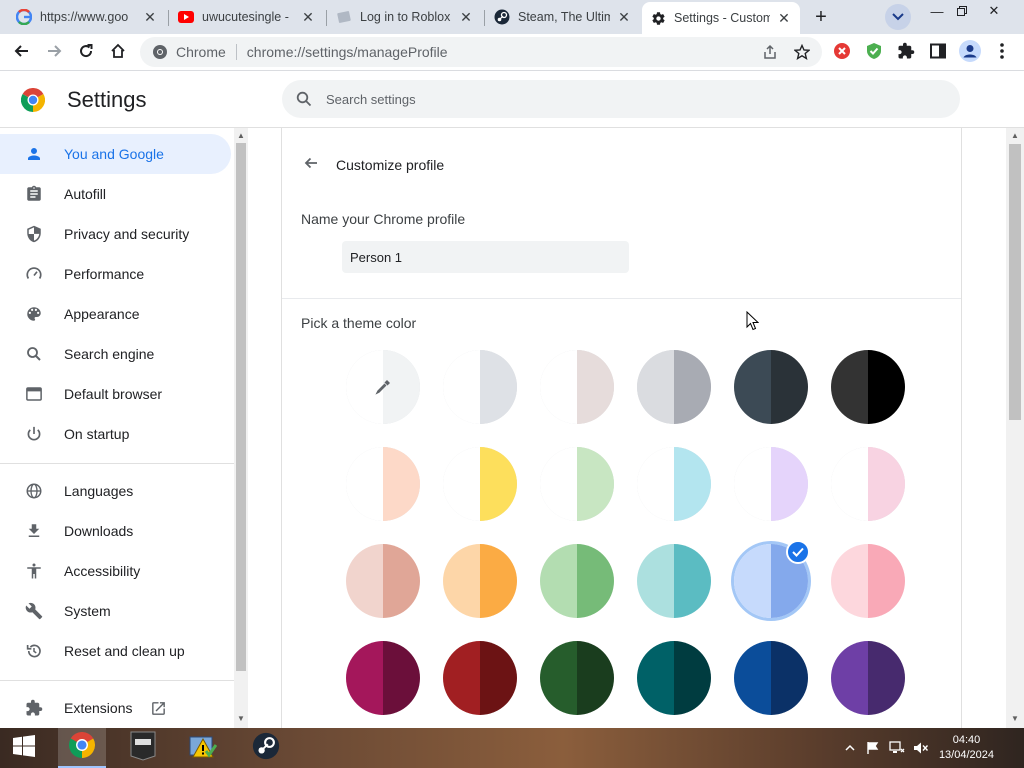 This screenshot has width=1024, height=768. Describe the element at coordinates (383, 387) in the screenshot. I see `custom-color-picker-swatch` at that location.